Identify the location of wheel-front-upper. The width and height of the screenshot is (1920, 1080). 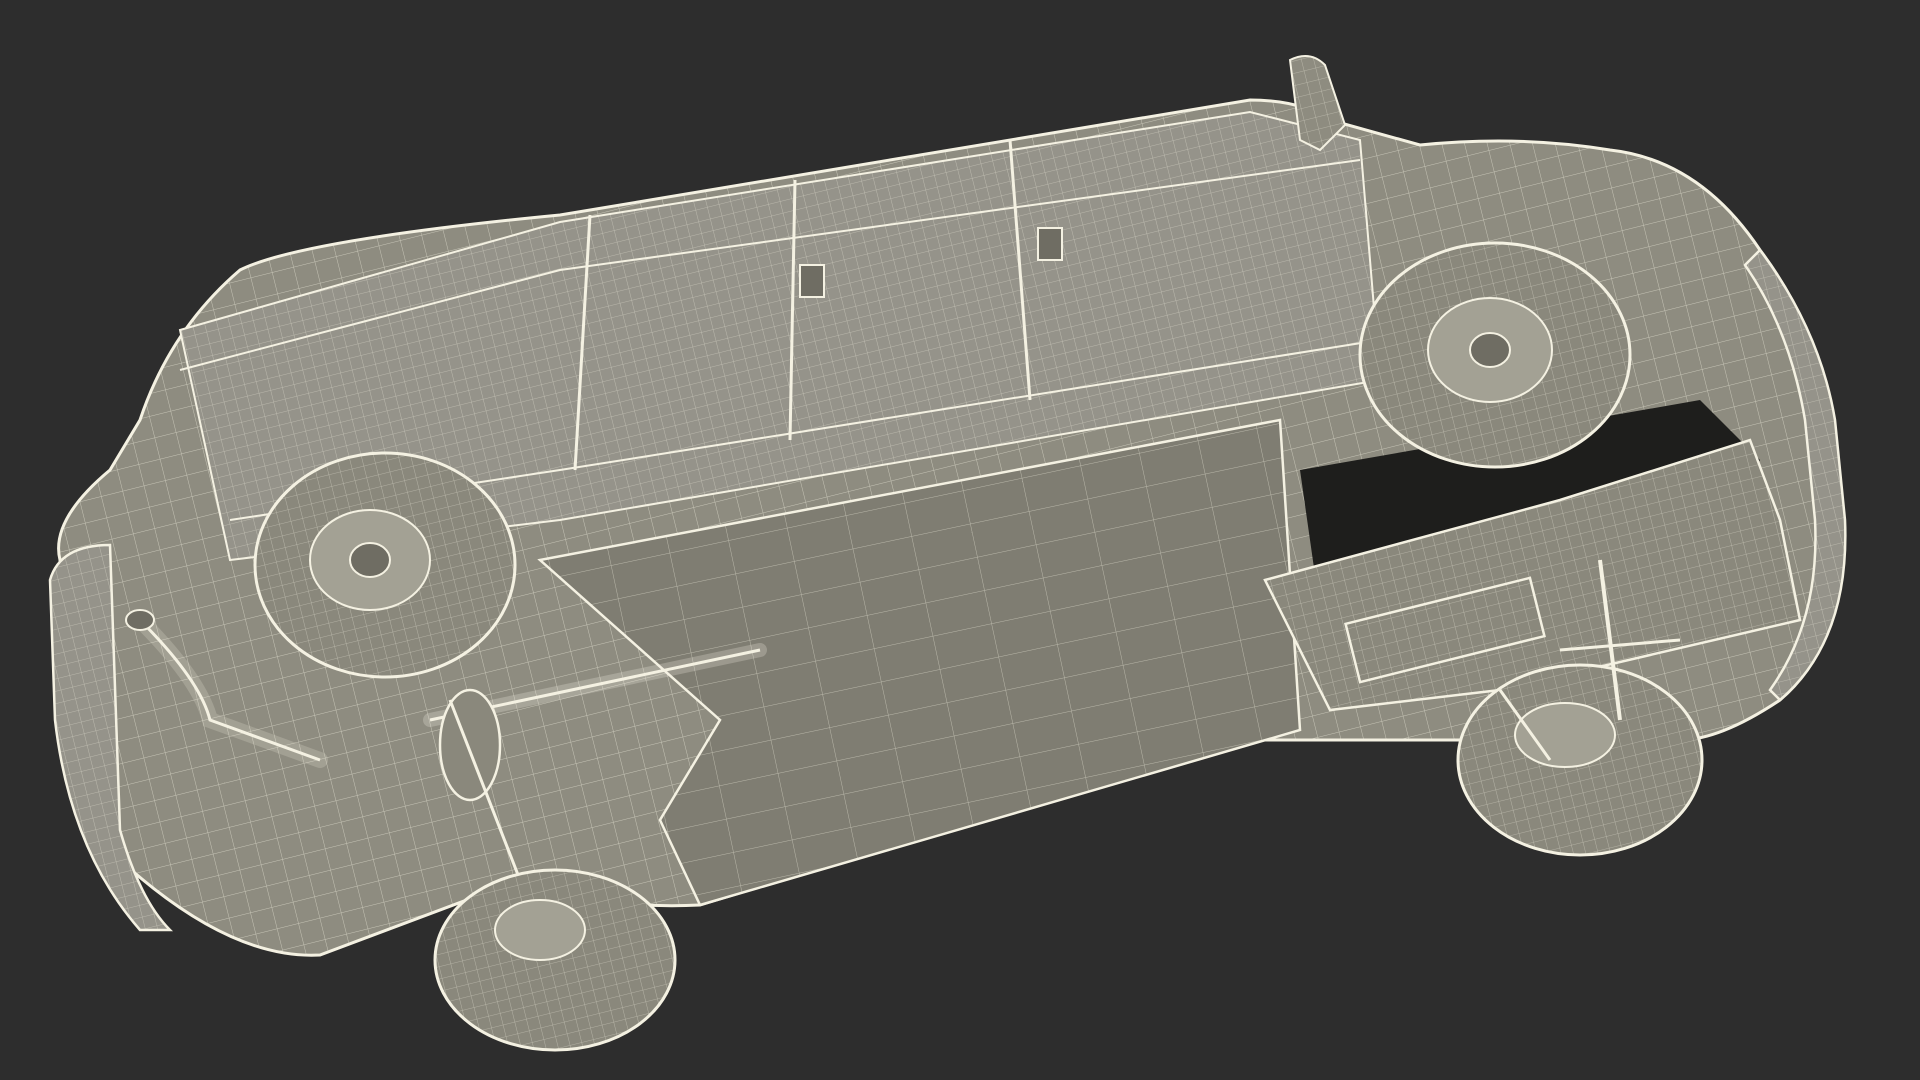
(1495, 355).